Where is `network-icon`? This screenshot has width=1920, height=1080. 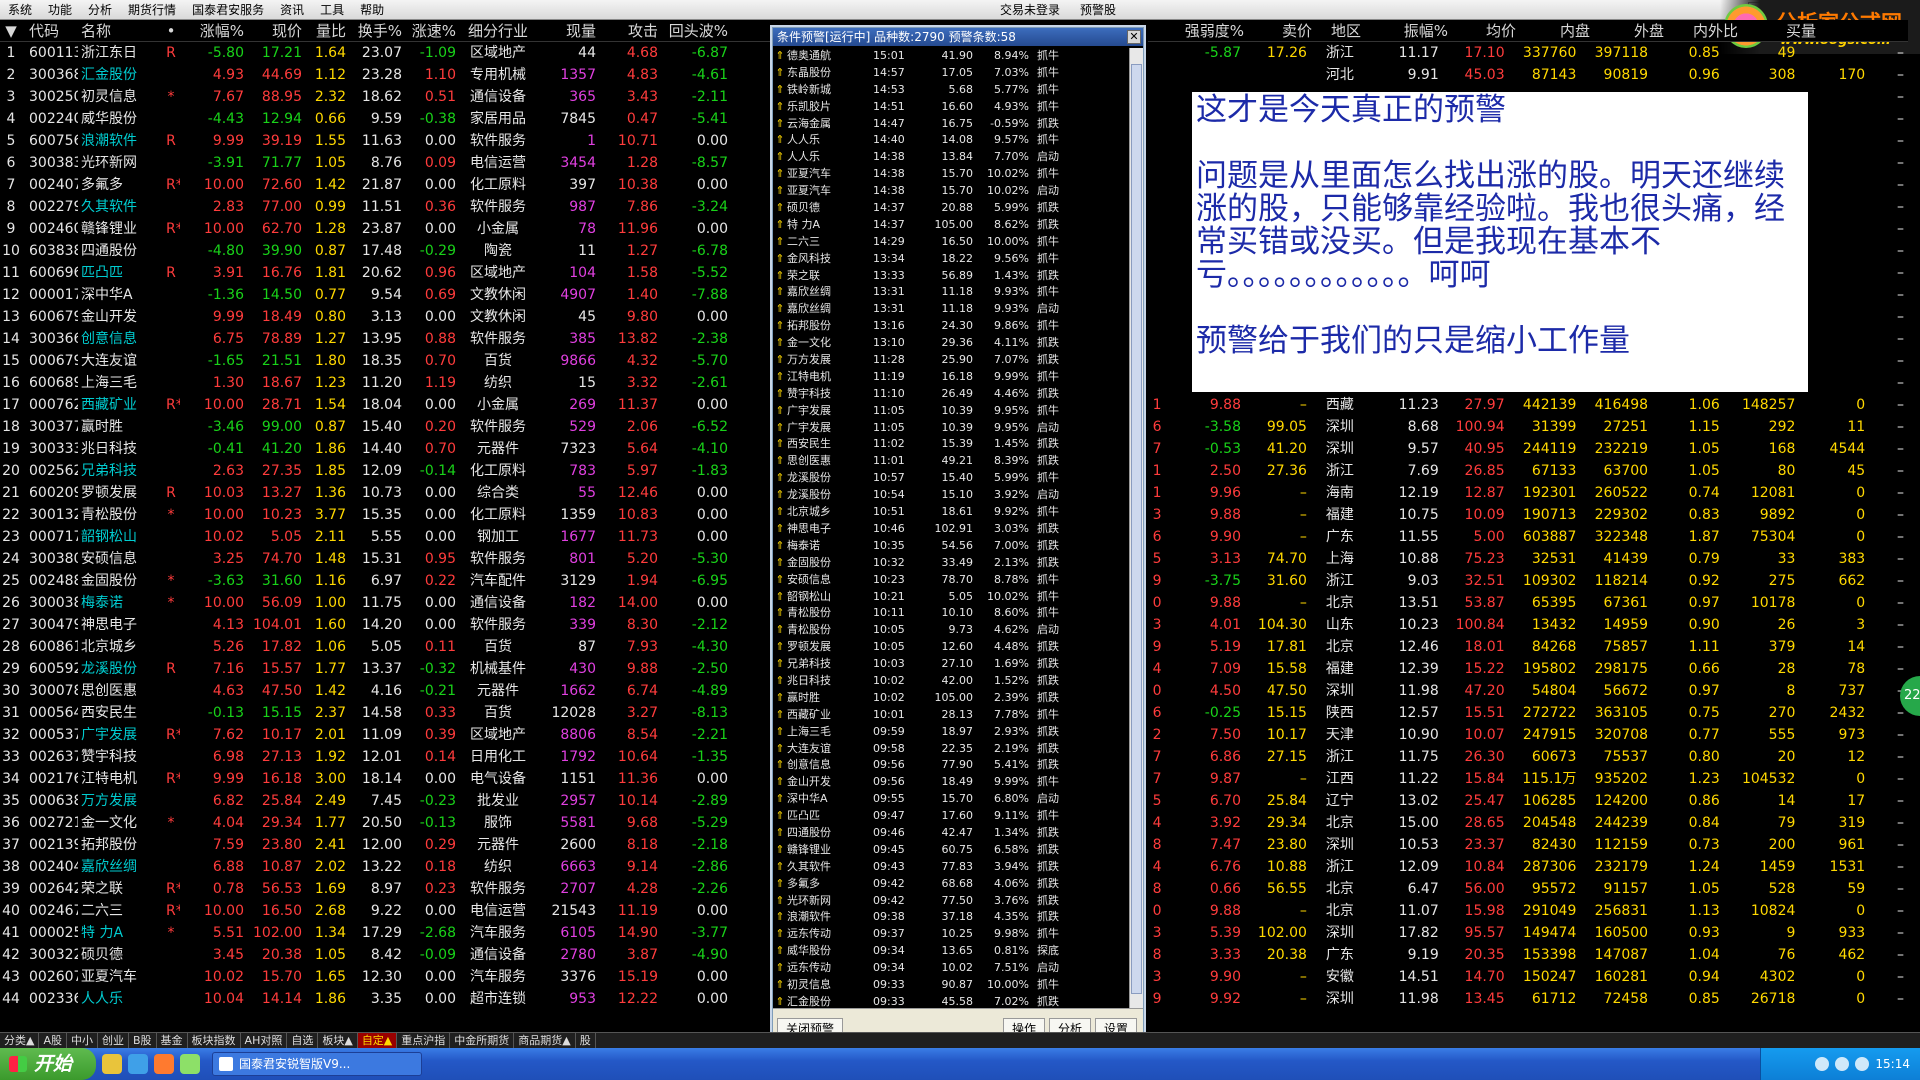 network-icon is located at coordinates (1822, 1064).